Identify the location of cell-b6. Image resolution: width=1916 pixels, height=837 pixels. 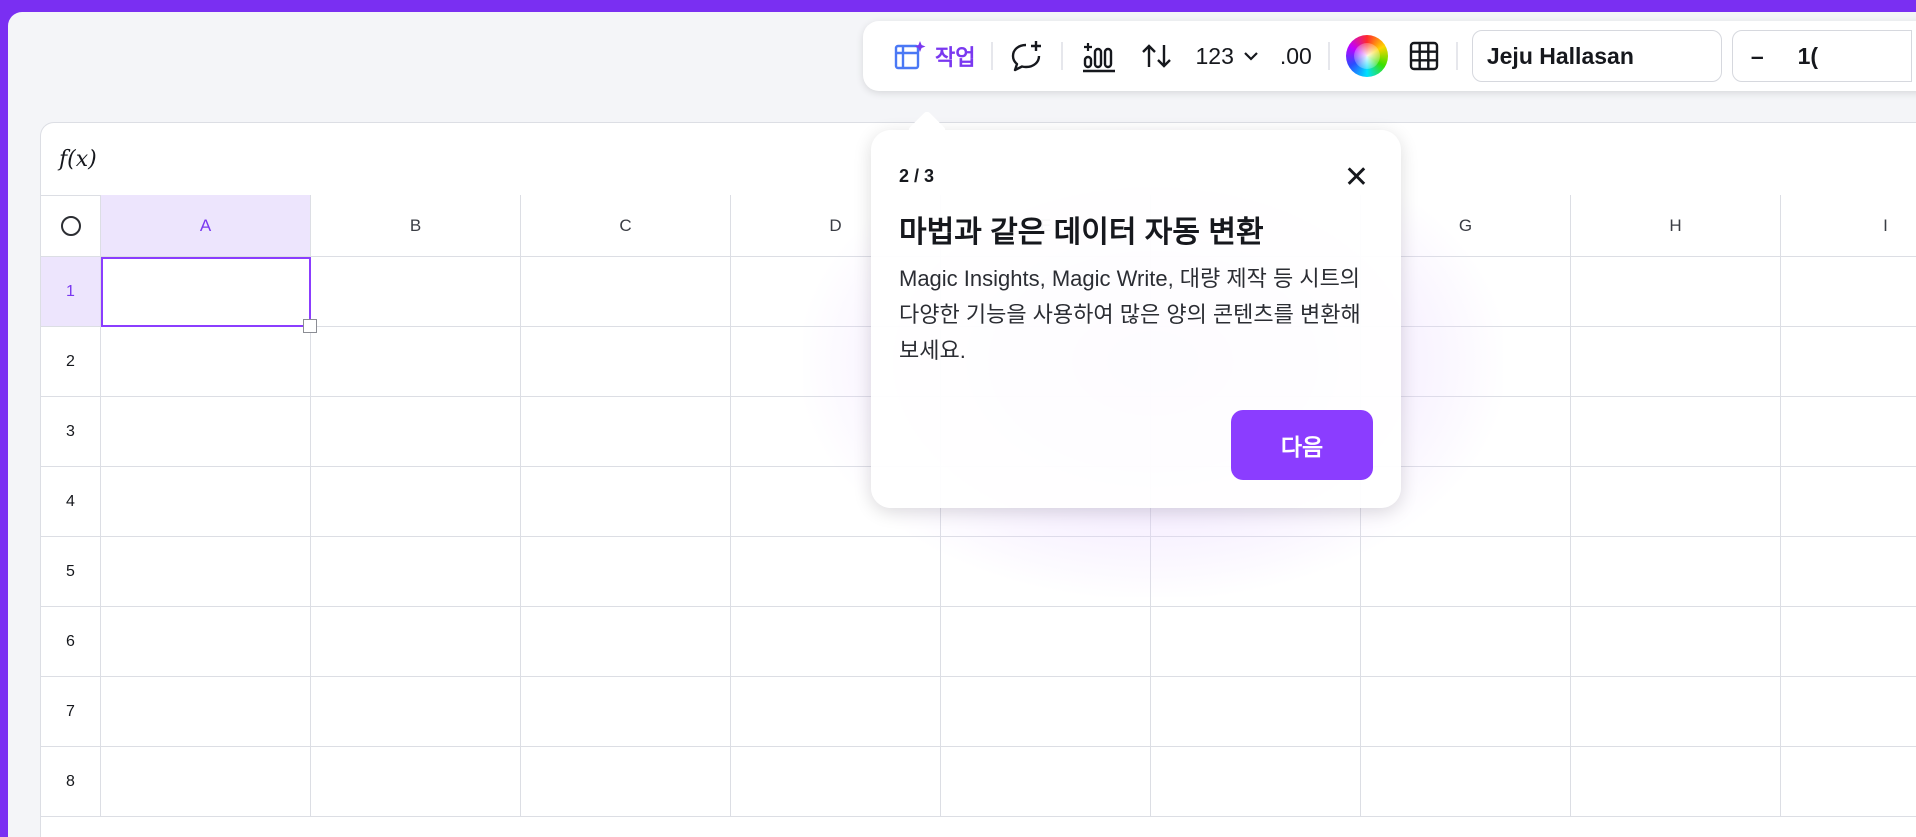
(416, 642).